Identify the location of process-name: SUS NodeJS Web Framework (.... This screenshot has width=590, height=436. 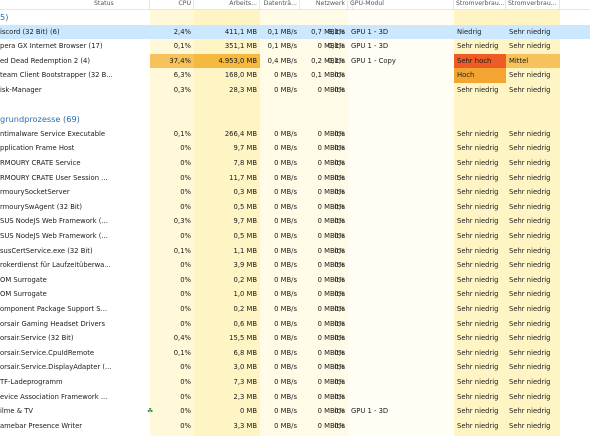
(54, 236).